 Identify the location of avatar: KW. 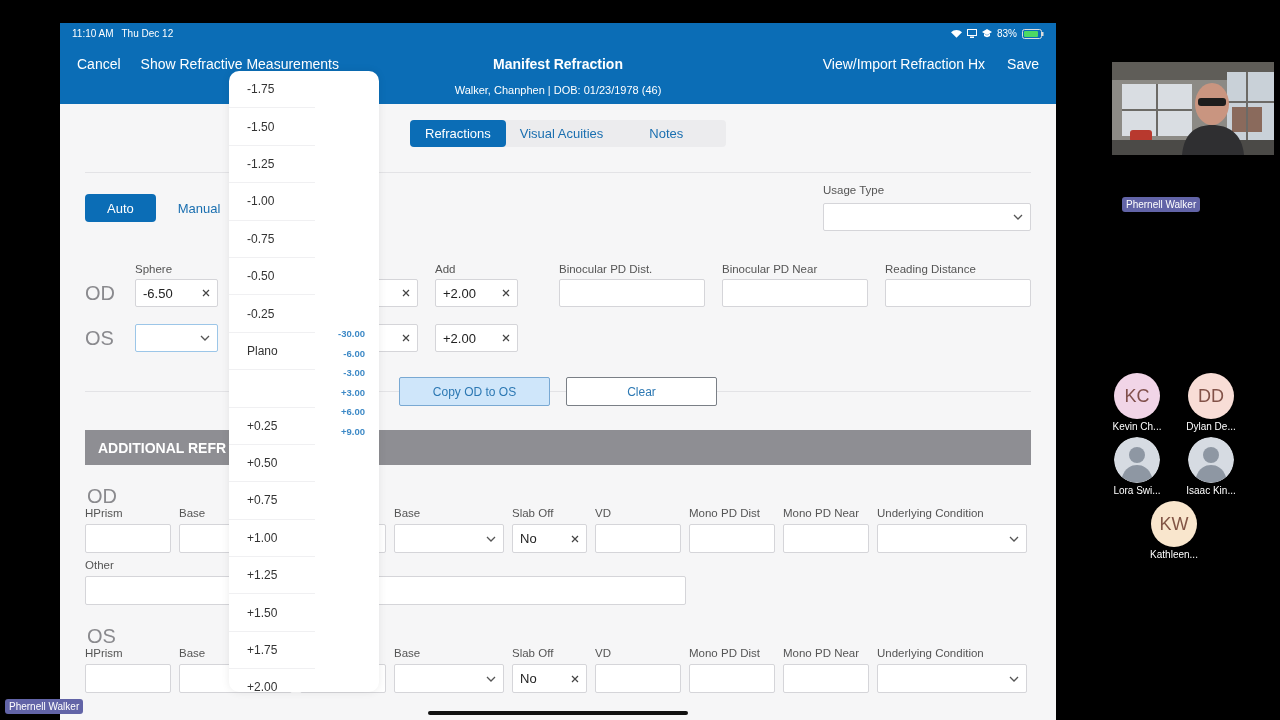
(1174, 524).